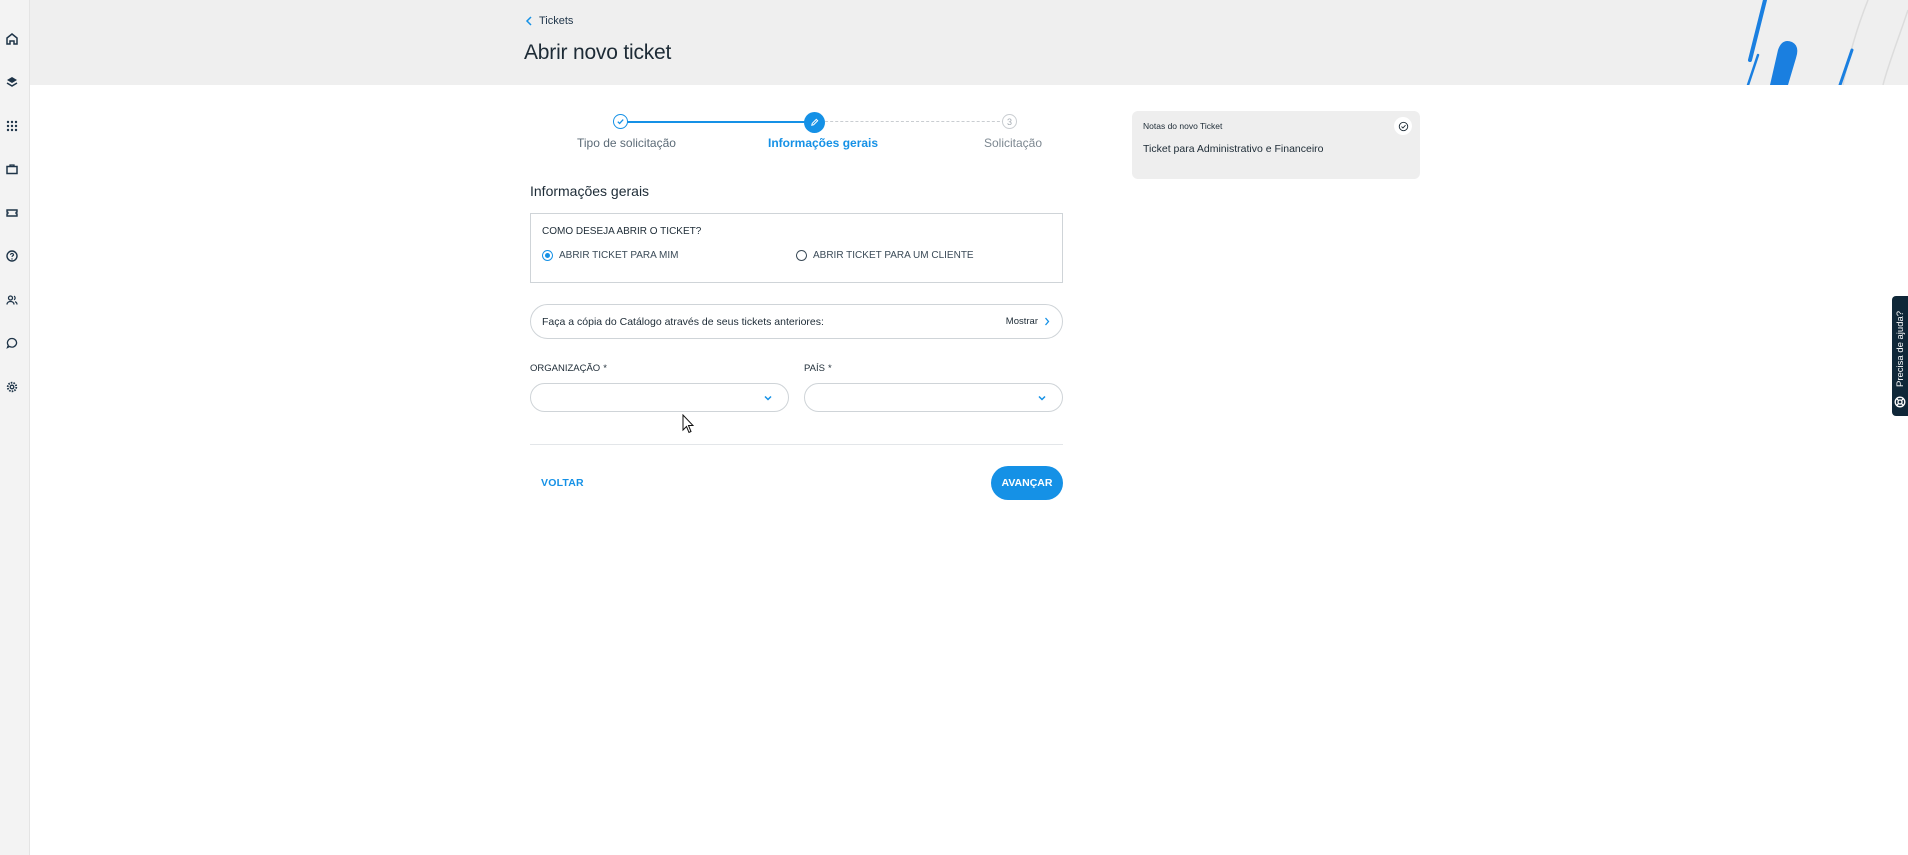 The width and height of the screenshot is (1908, 855). Describe the element at coordinates (1900, 402) in the screenshot. I see `lifebuoy-icon` at that location.